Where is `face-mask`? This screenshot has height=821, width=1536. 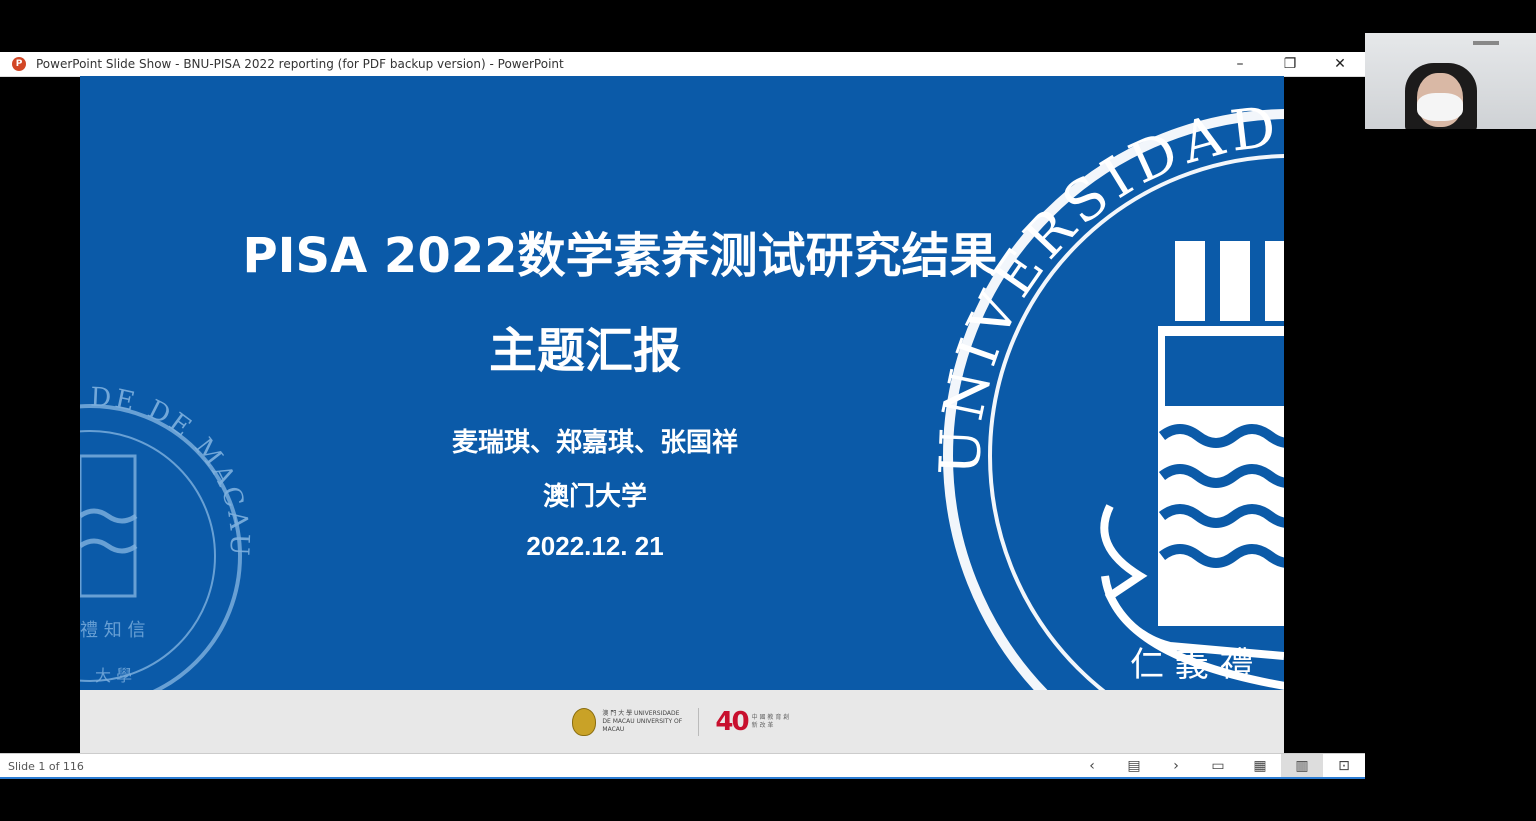
face-mask is located at coordinates (1440, 107).